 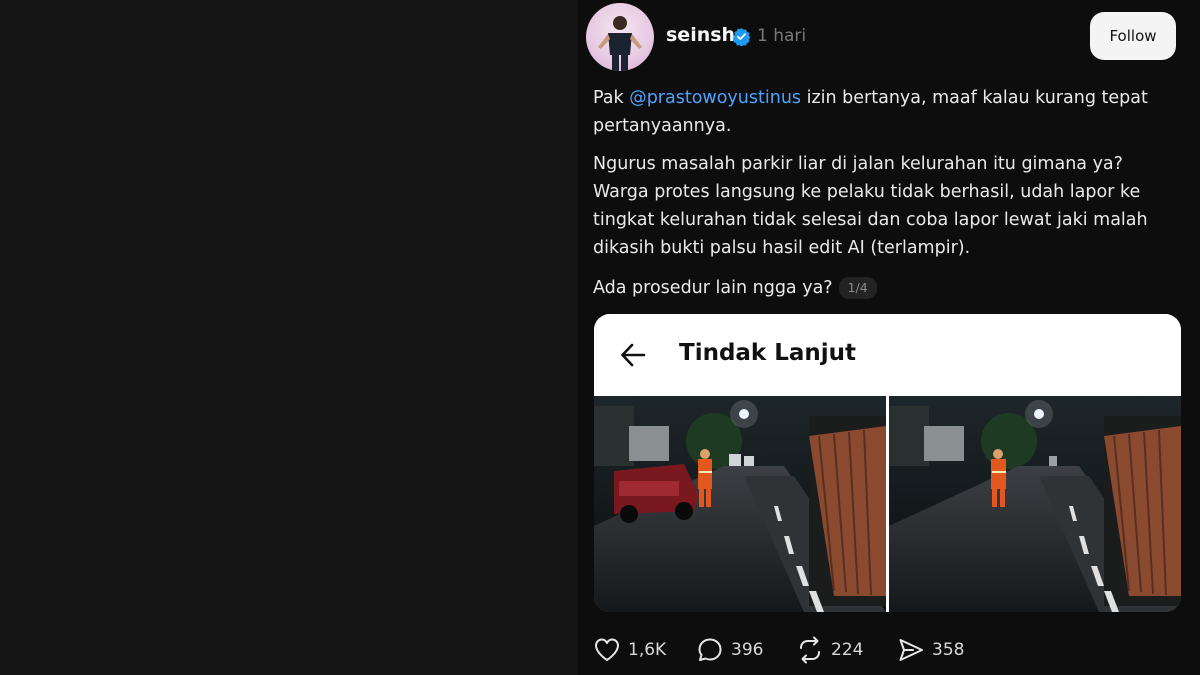 What do you see at coordinates (710, 649) in the screenshot?
I see `reply-icon` at bounding box center [710, 649].